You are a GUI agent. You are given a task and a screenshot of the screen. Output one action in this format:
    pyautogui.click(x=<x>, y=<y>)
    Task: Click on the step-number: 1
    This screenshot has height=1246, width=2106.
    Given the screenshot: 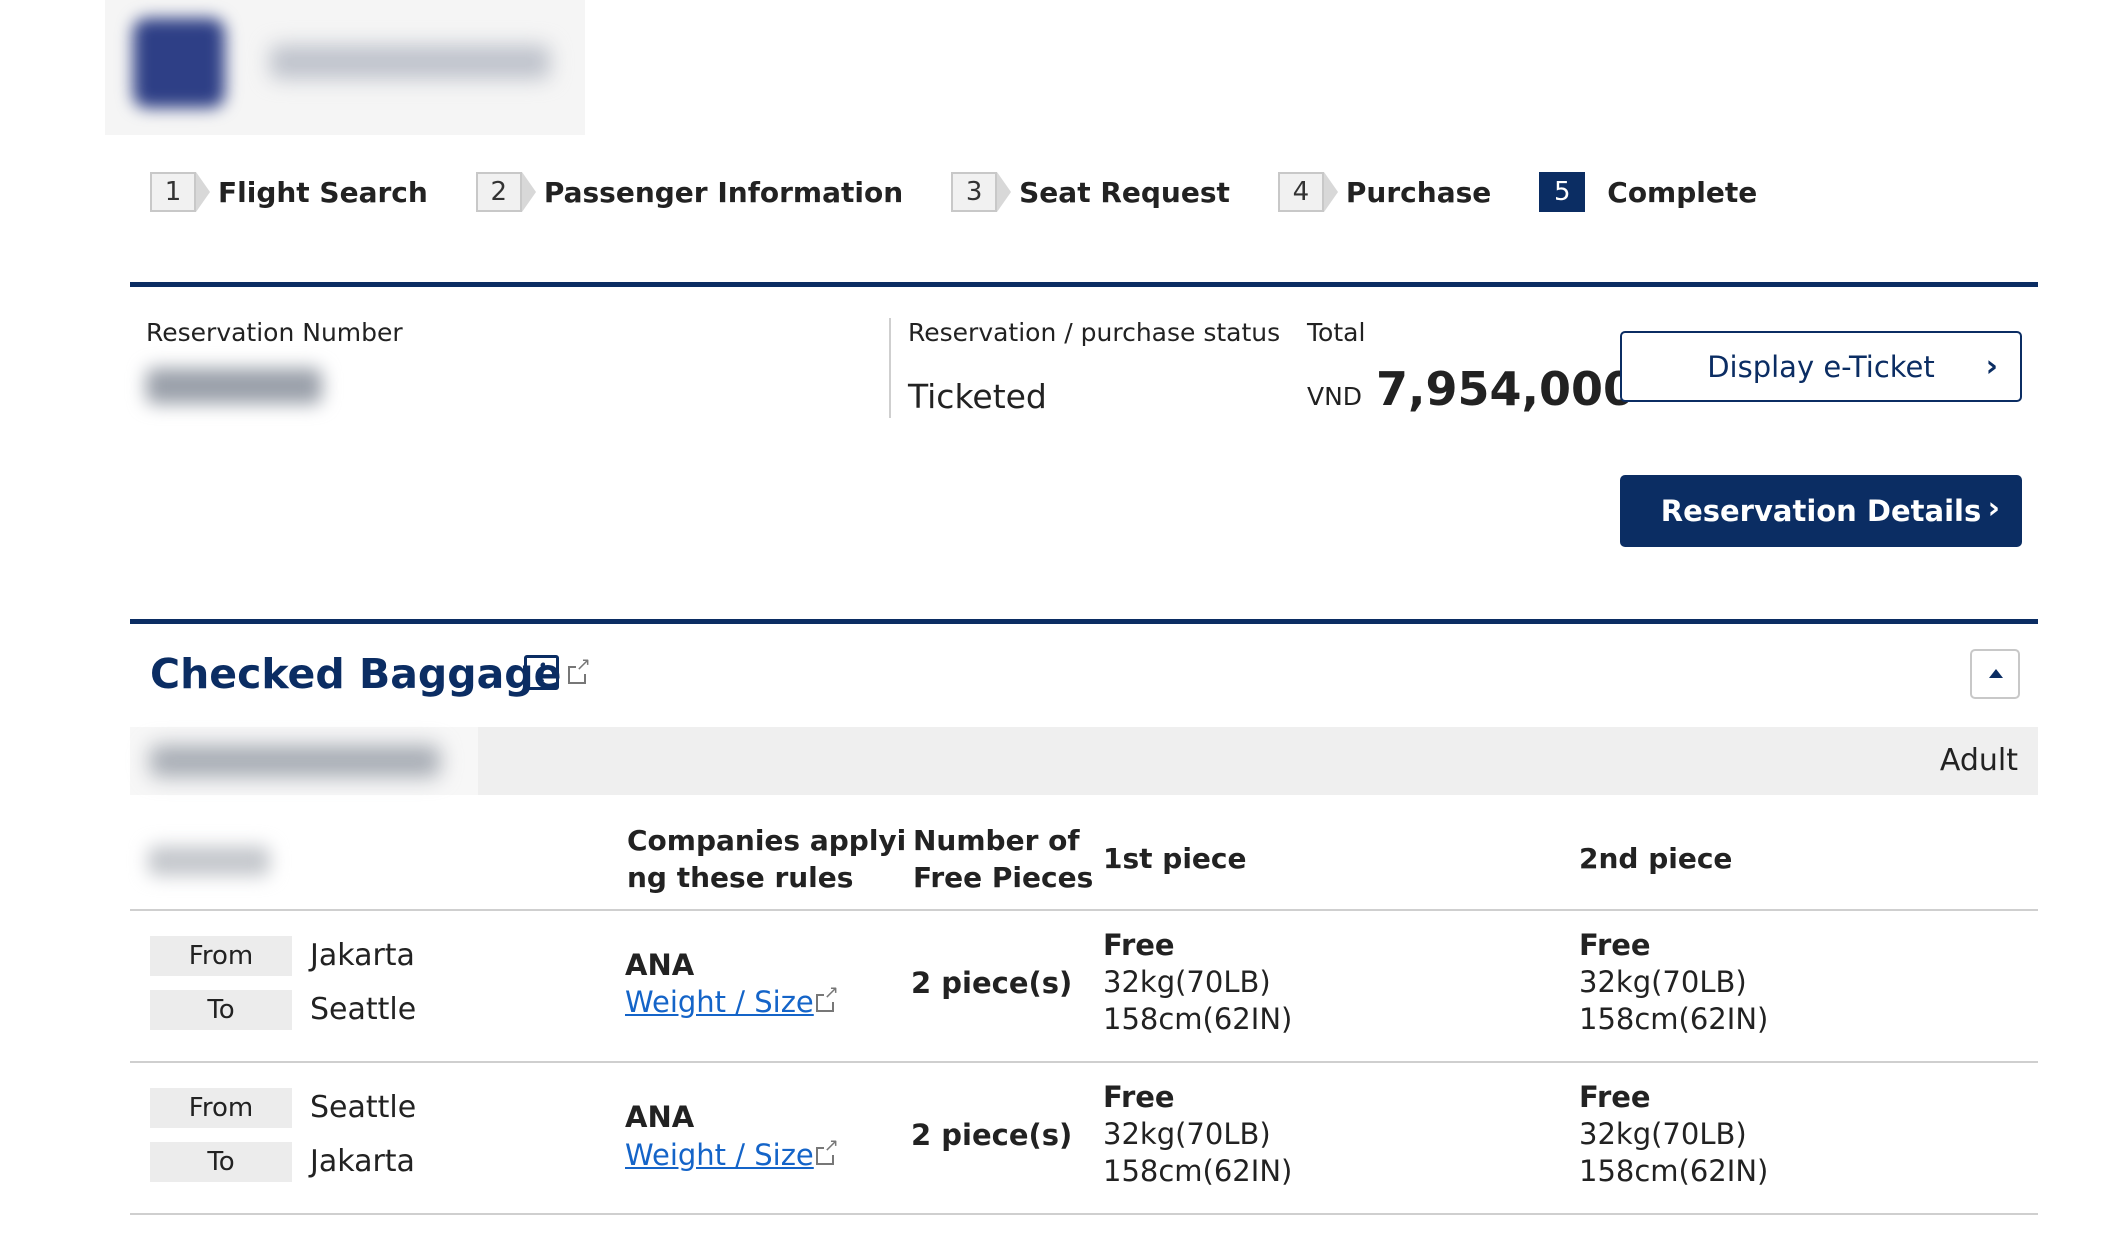 What is the action you would take?
    pyautogui.click(x=180, y=192)
    